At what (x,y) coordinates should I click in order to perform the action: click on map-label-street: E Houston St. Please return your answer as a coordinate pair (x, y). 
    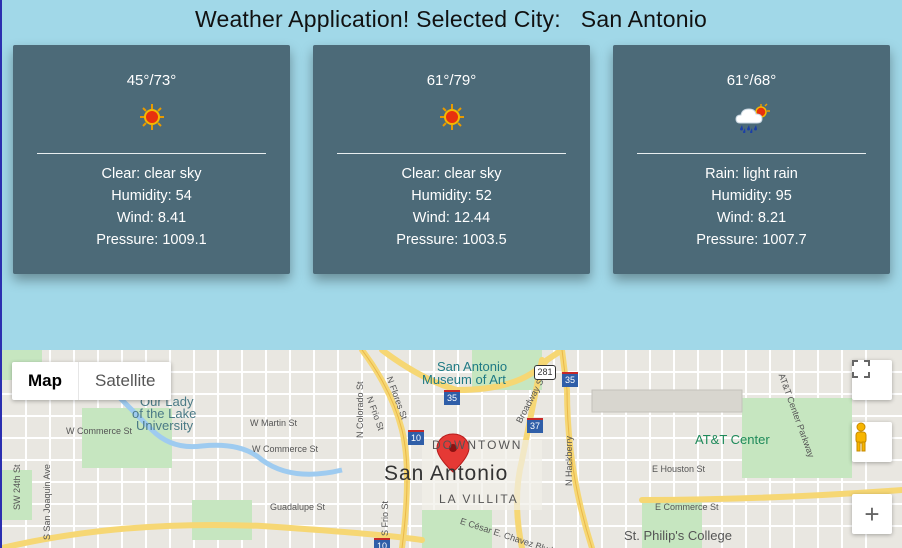
    Looking at the image, I should click on (679, 469).